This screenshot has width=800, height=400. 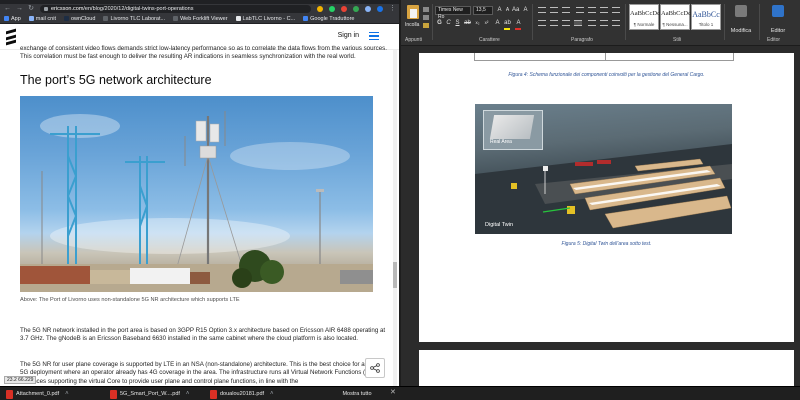 I want to click on sign-in-link: Sign in, so click(x=348, y=35).